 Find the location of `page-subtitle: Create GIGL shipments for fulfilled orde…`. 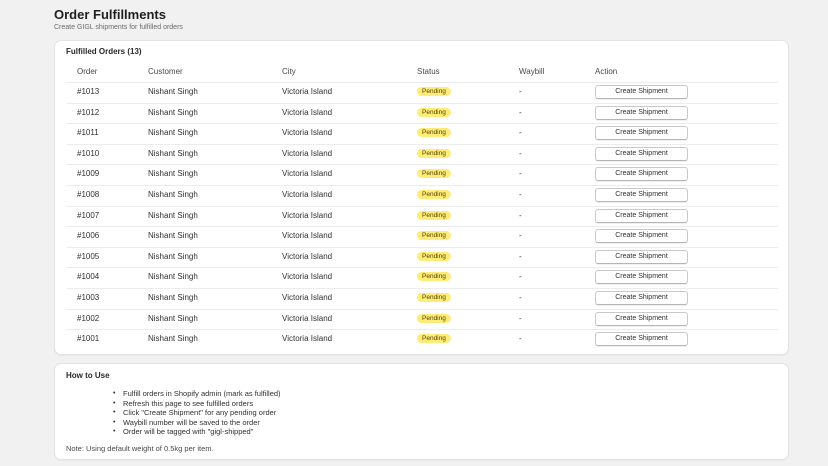

page-subtitle: Create GIGL shipments for fulfilled orde… is located at coordinates (118, 27).